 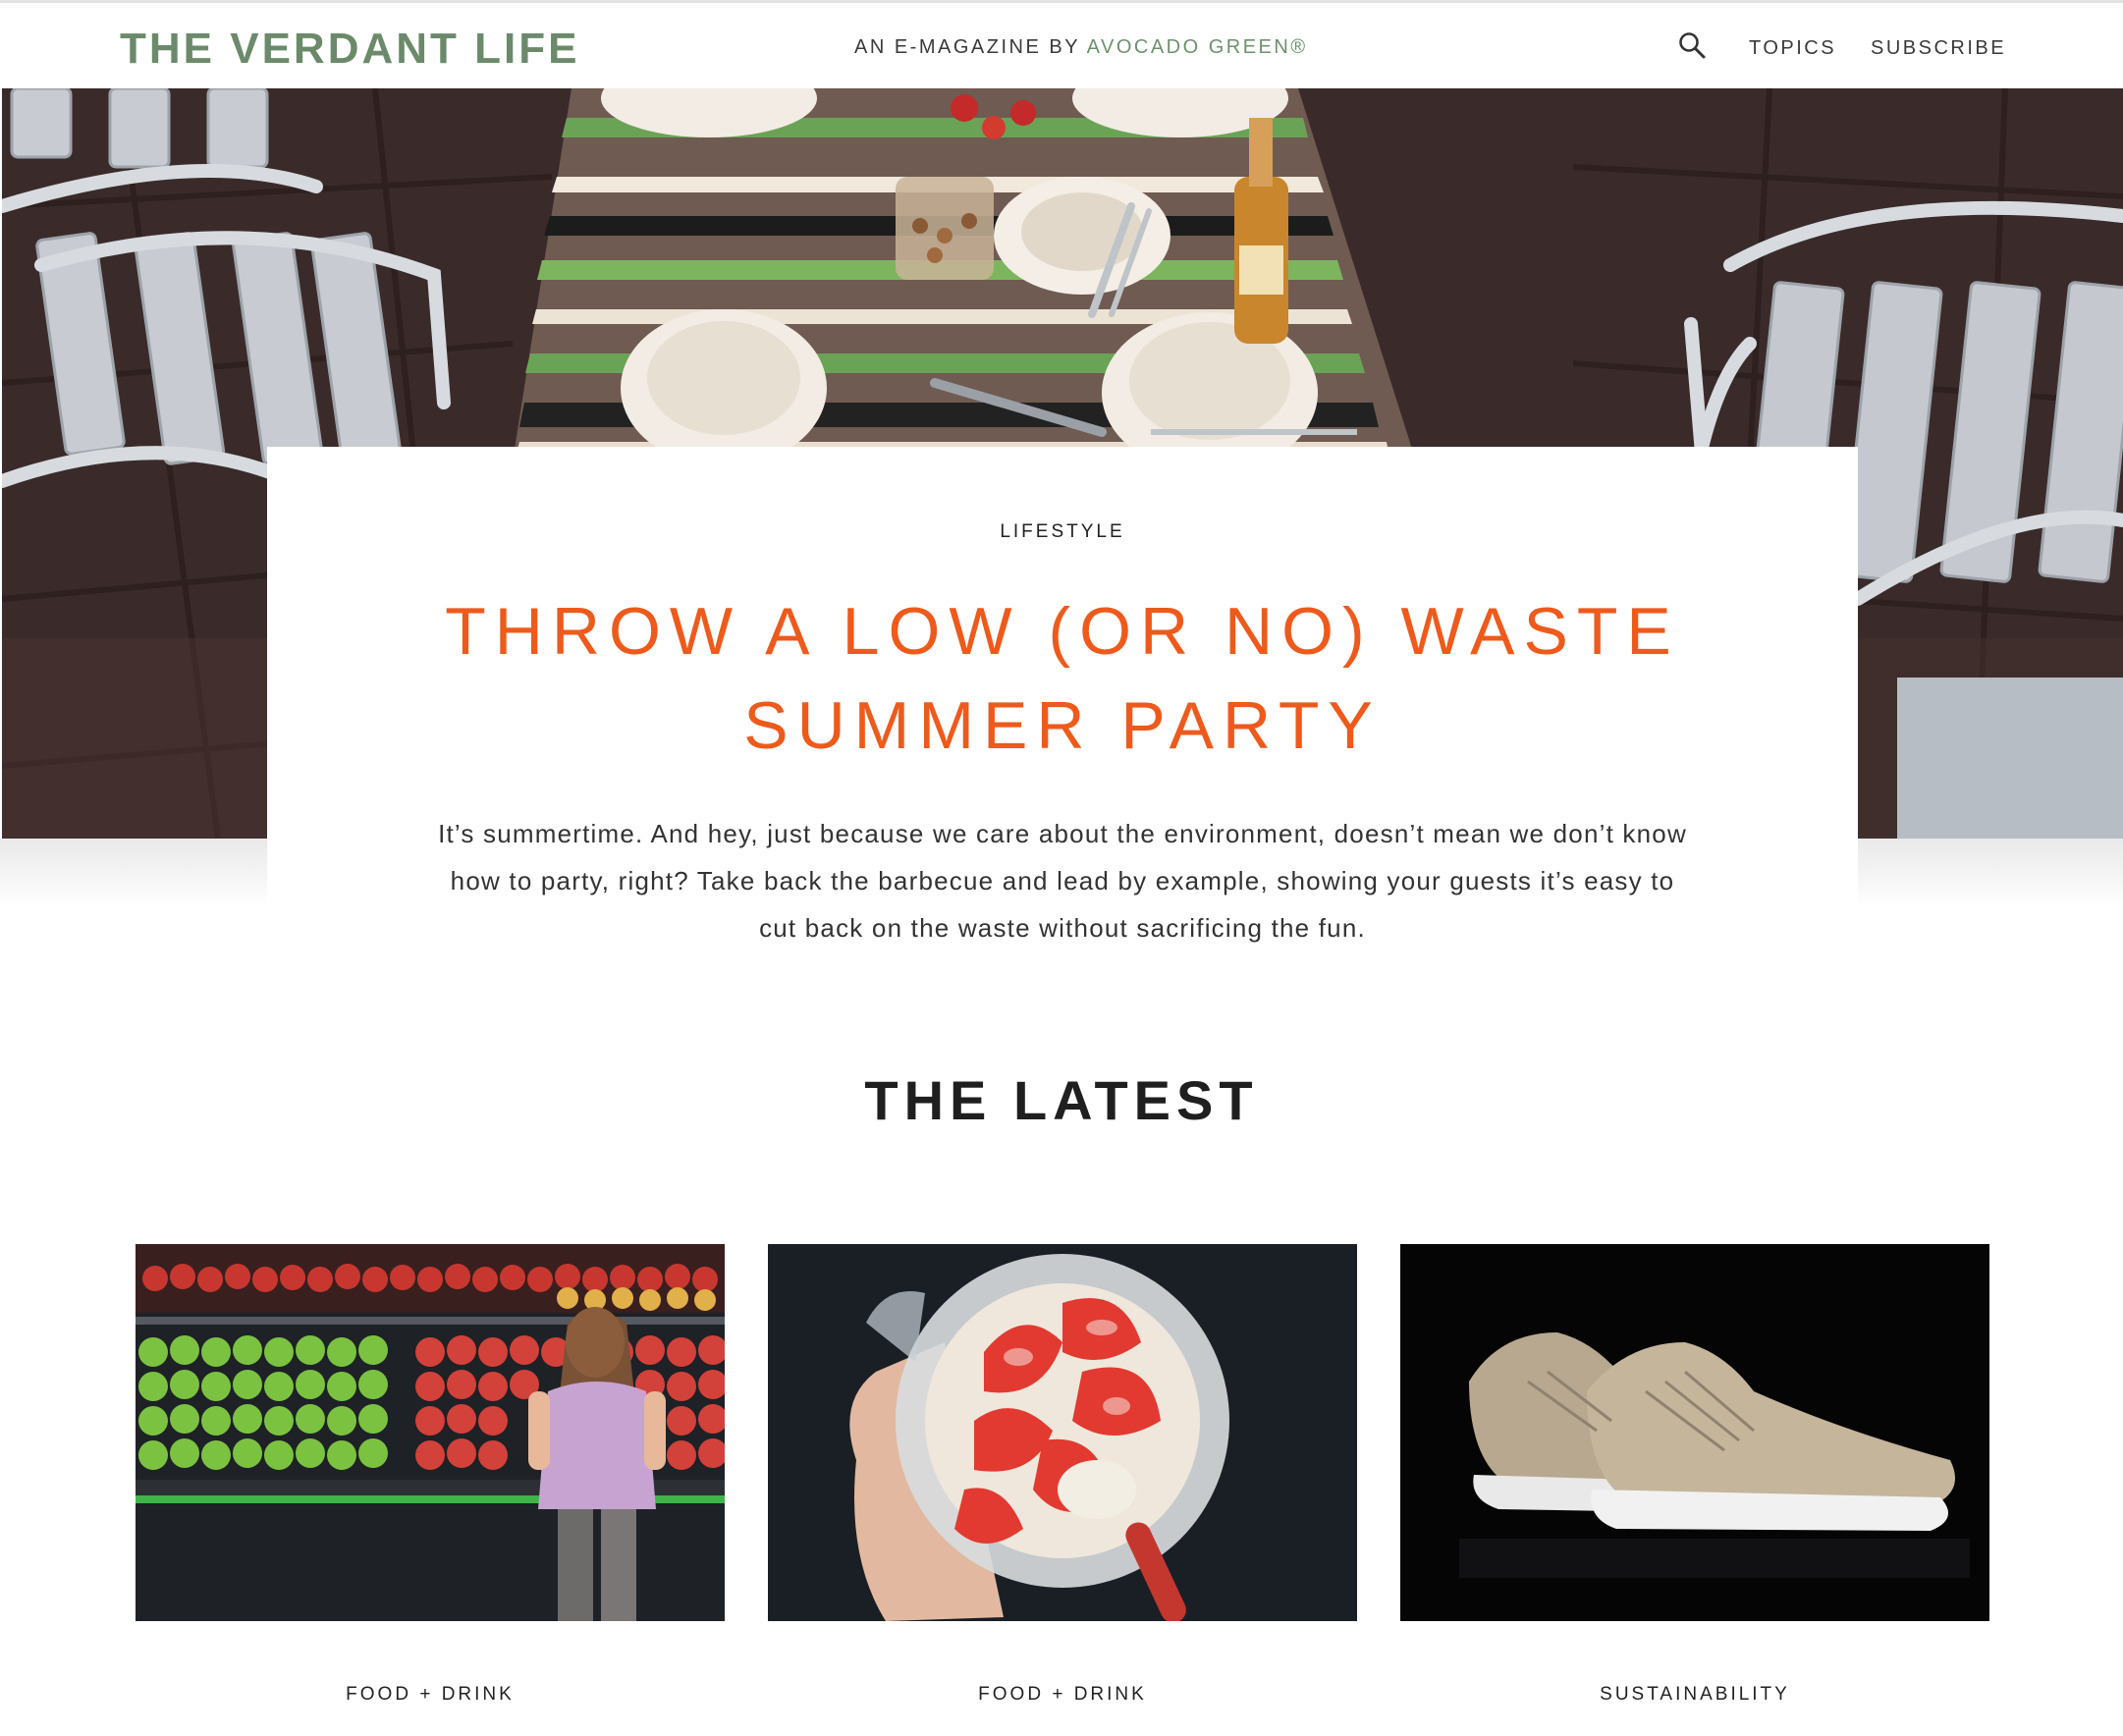 I want to click on feature-category: LIFESTYLE, so click(x=1063, y=532).